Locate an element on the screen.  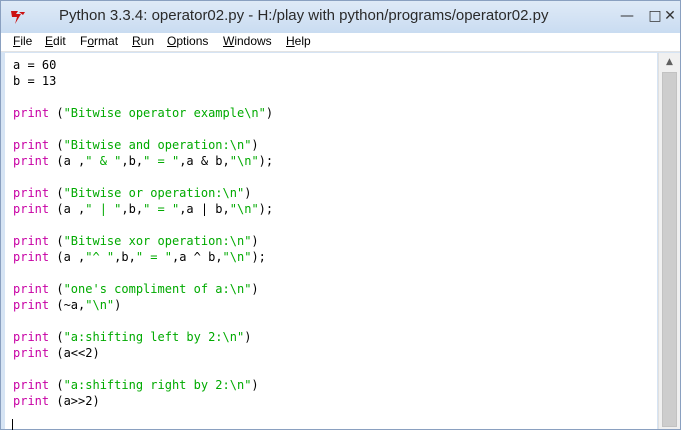
code-token: (a>>2) is located at coordinates (74, 401).